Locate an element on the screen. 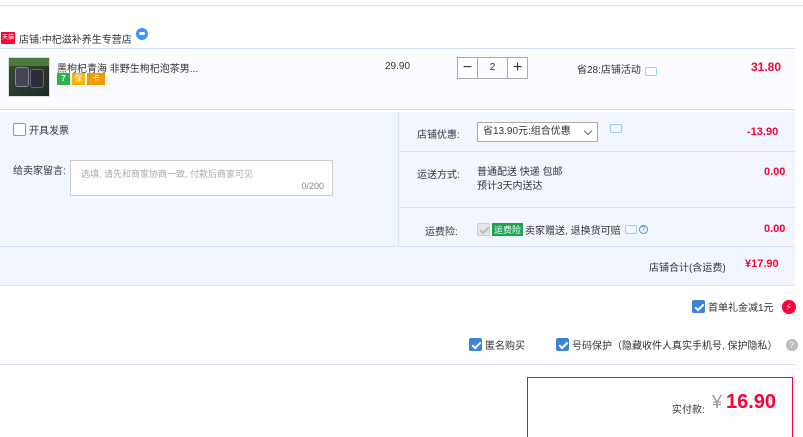 The width and height of the screenshot is (803, 437). insurance-label: 运费险: is located at coordinates (441, 232).